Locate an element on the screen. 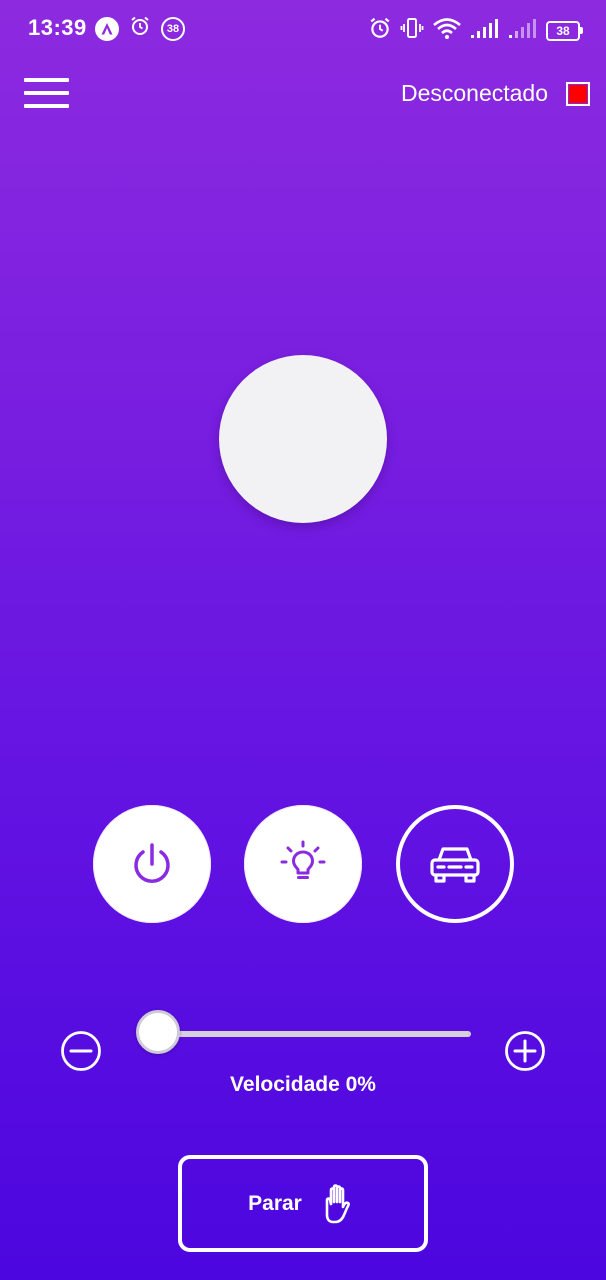 The height and width of the screenshot is (1280, 606). car-button is located at coordinates (455, 864).